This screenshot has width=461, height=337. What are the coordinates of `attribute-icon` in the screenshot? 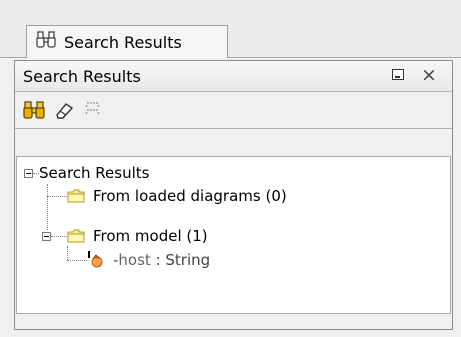 It's located at (97, 262).